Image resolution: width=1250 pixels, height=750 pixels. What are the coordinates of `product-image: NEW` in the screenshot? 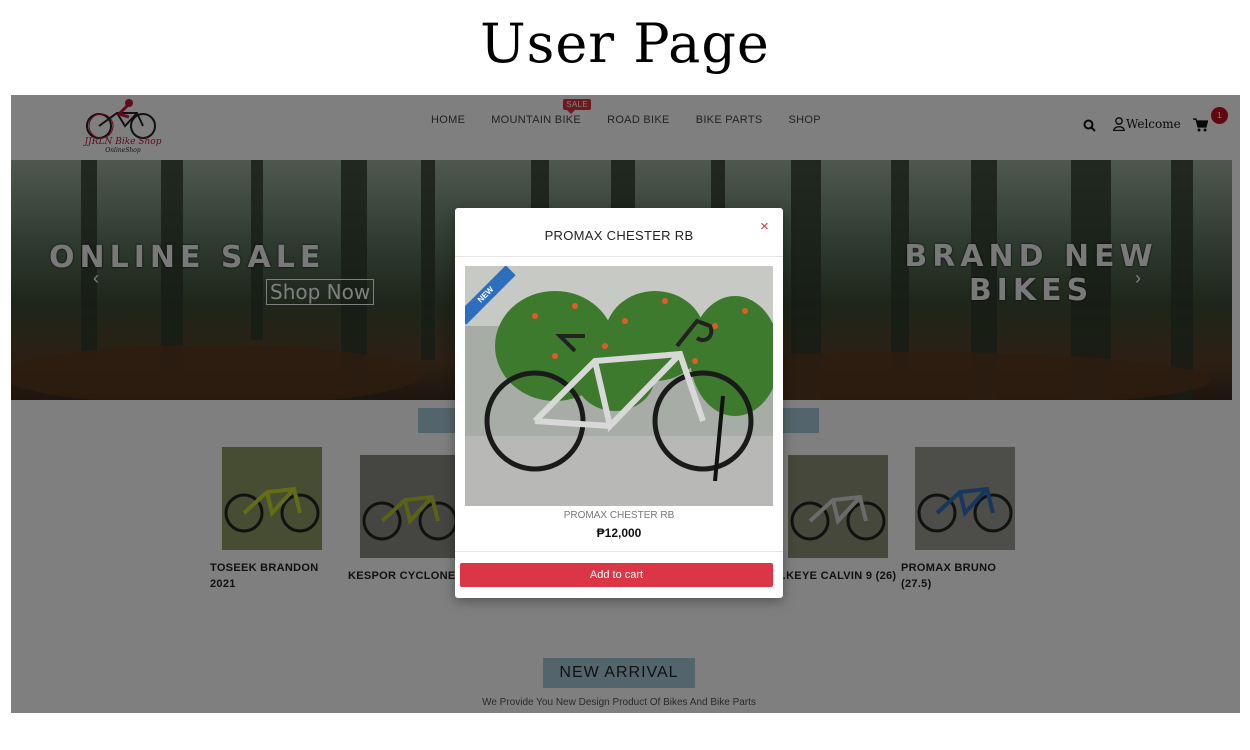 It's located at (619, 386).